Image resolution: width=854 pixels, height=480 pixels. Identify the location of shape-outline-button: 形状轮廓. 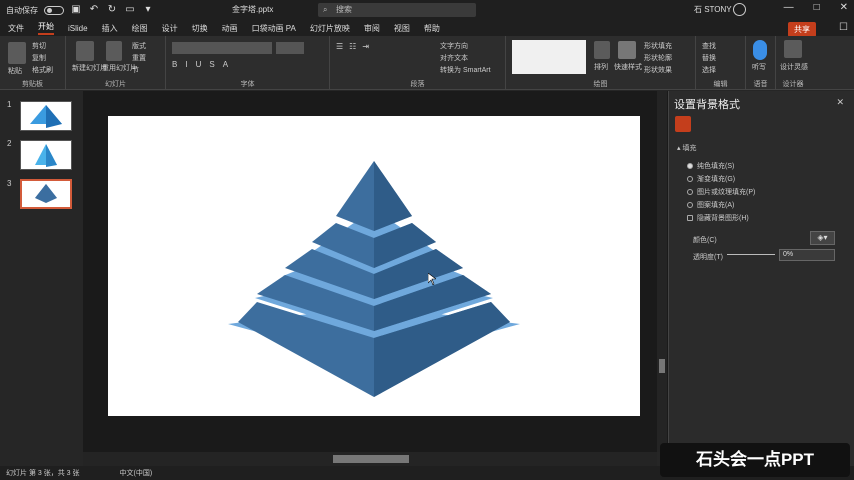
(658, 58).